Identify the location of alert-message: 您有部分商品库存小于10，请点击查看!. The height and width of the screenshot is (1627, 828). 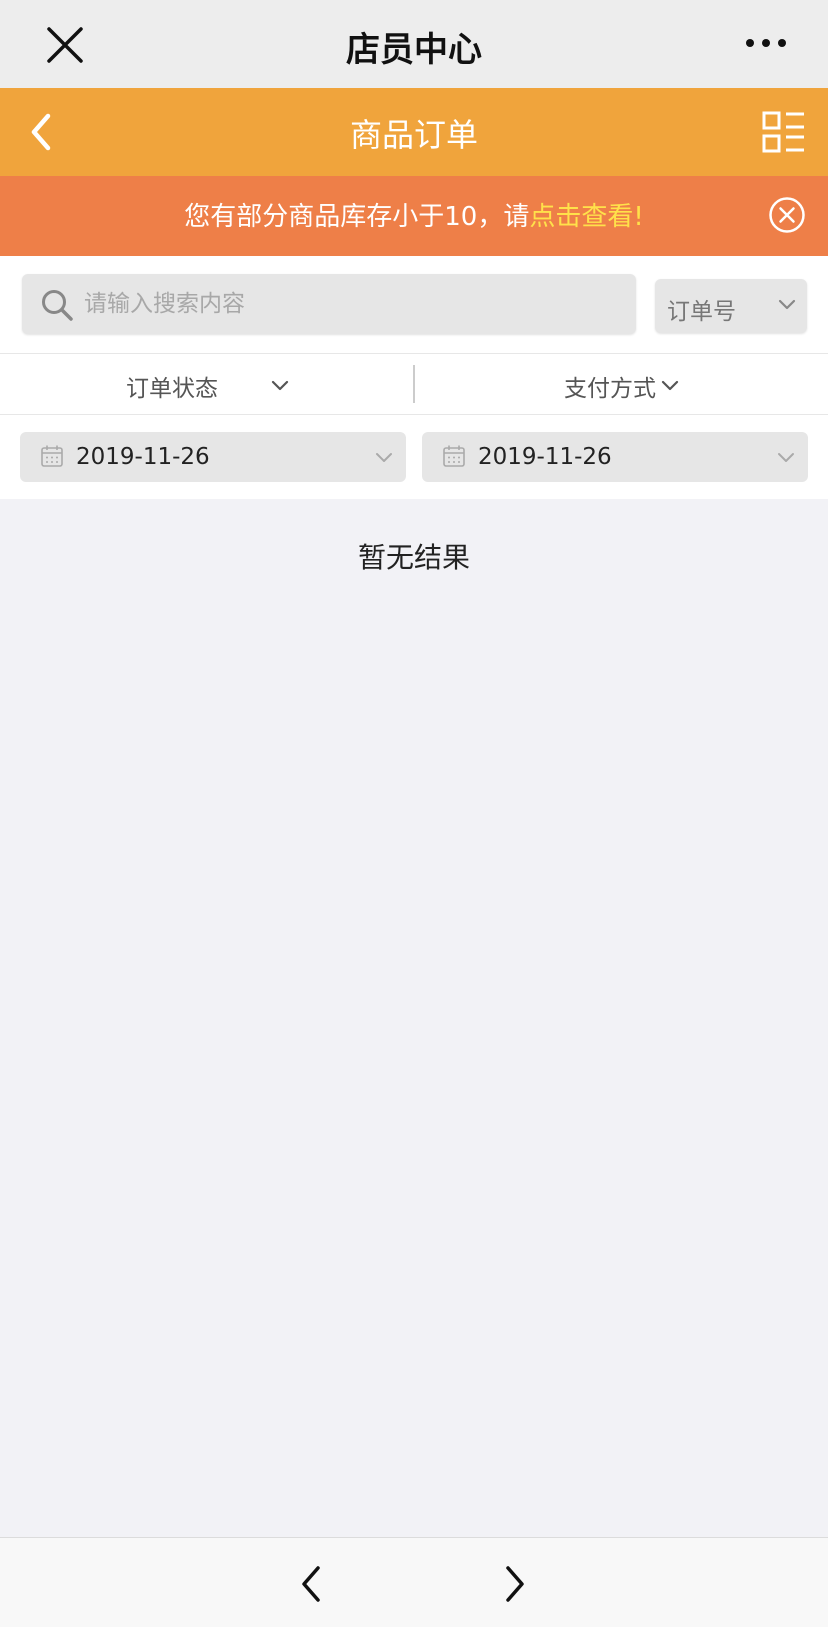
(414, 214).